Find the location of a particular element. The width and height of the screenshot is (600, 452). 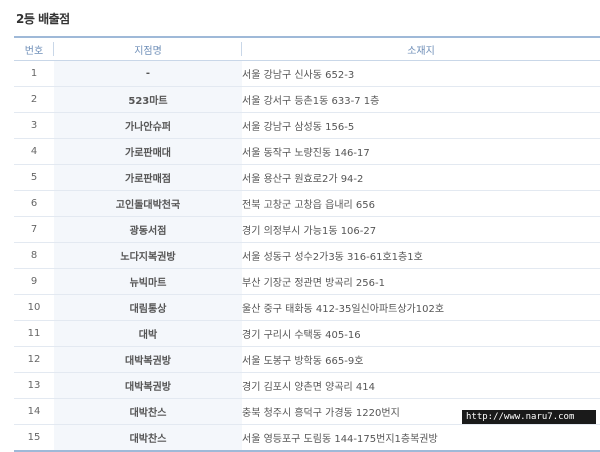

store-name: 노다지복권방 is located at coordinates (148, 255).